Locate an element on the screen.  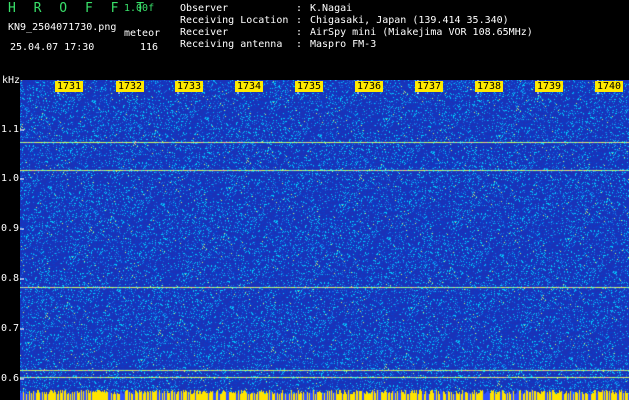
file-name: KN9_2504071730.png is located at coordinates (62, 27).